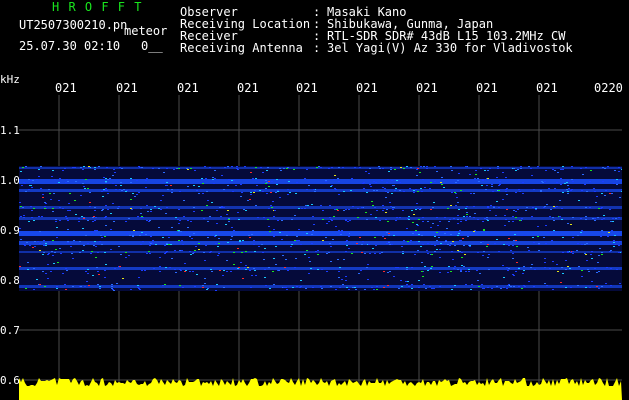 The height and width of the screenshot is (400, 629). Describe the element at coordinates (320, 389) in the screenshot. I see `signal-power-strip` at that location.